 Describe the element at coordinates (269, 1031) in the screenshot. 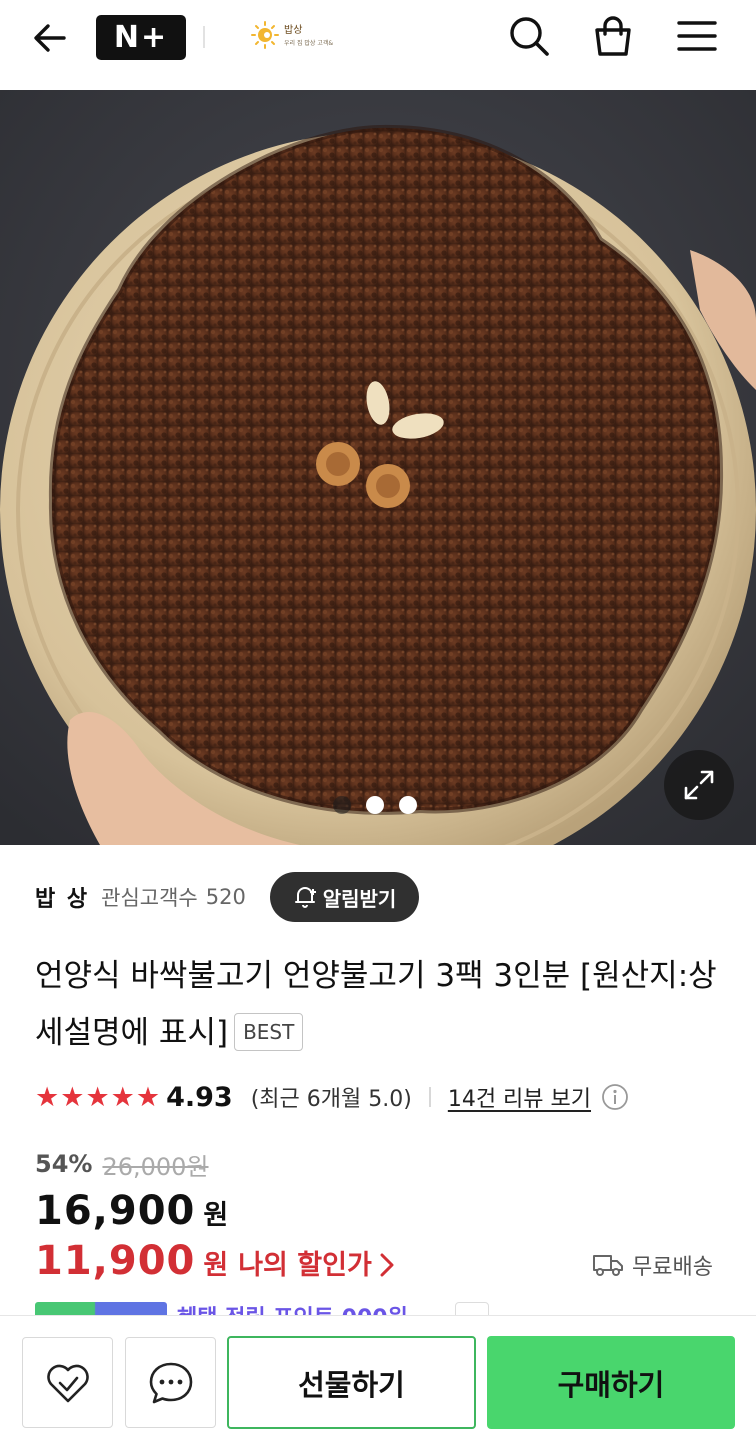

I see `best-badge: BEST` at that location.